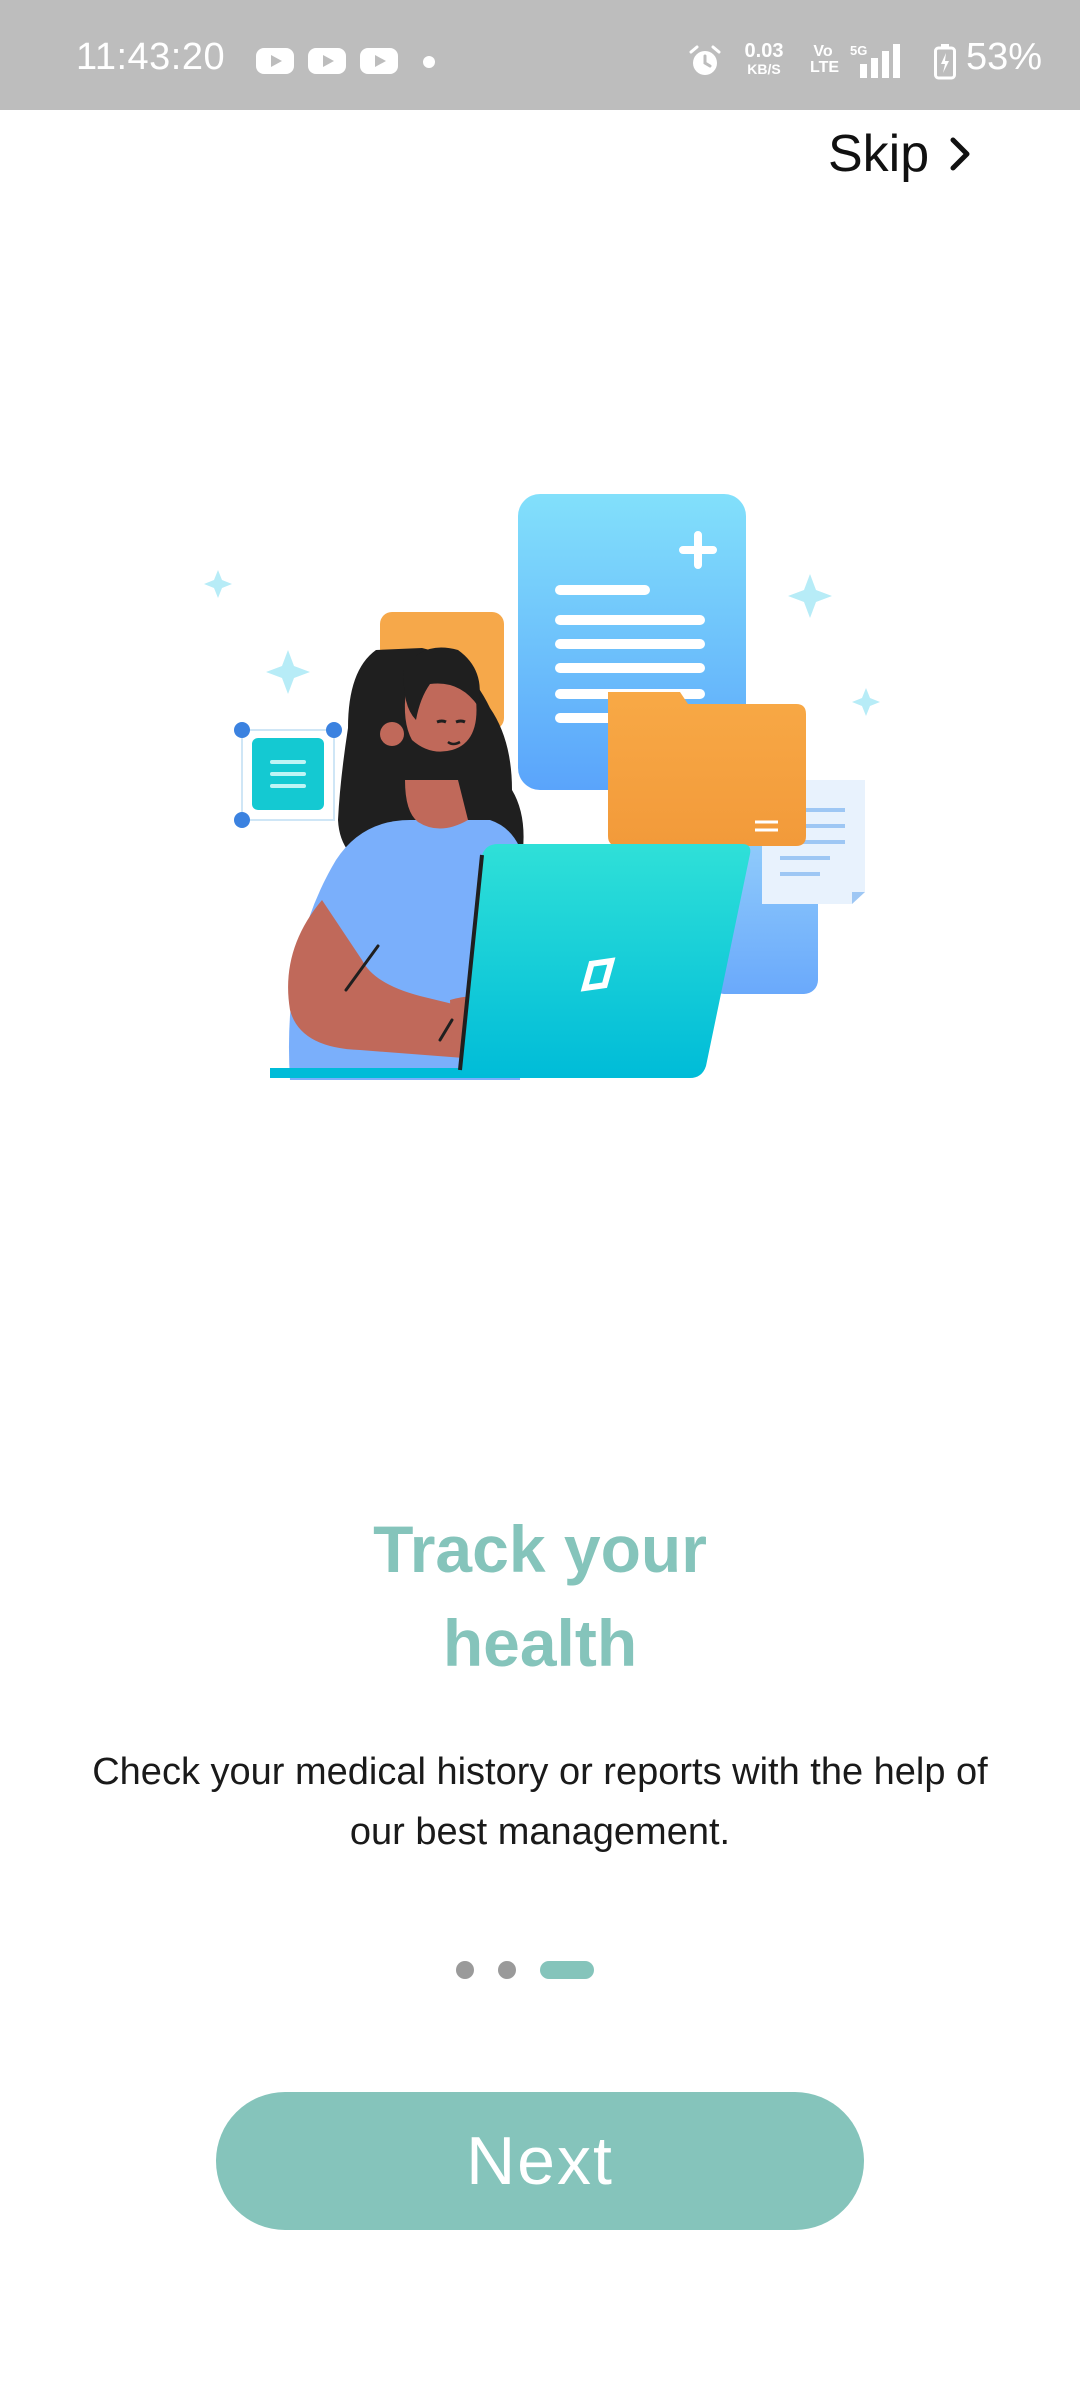  Describe the element at coordinates (151, 57) in the screenshot. I see `status-time: 11:43:20` at that location.